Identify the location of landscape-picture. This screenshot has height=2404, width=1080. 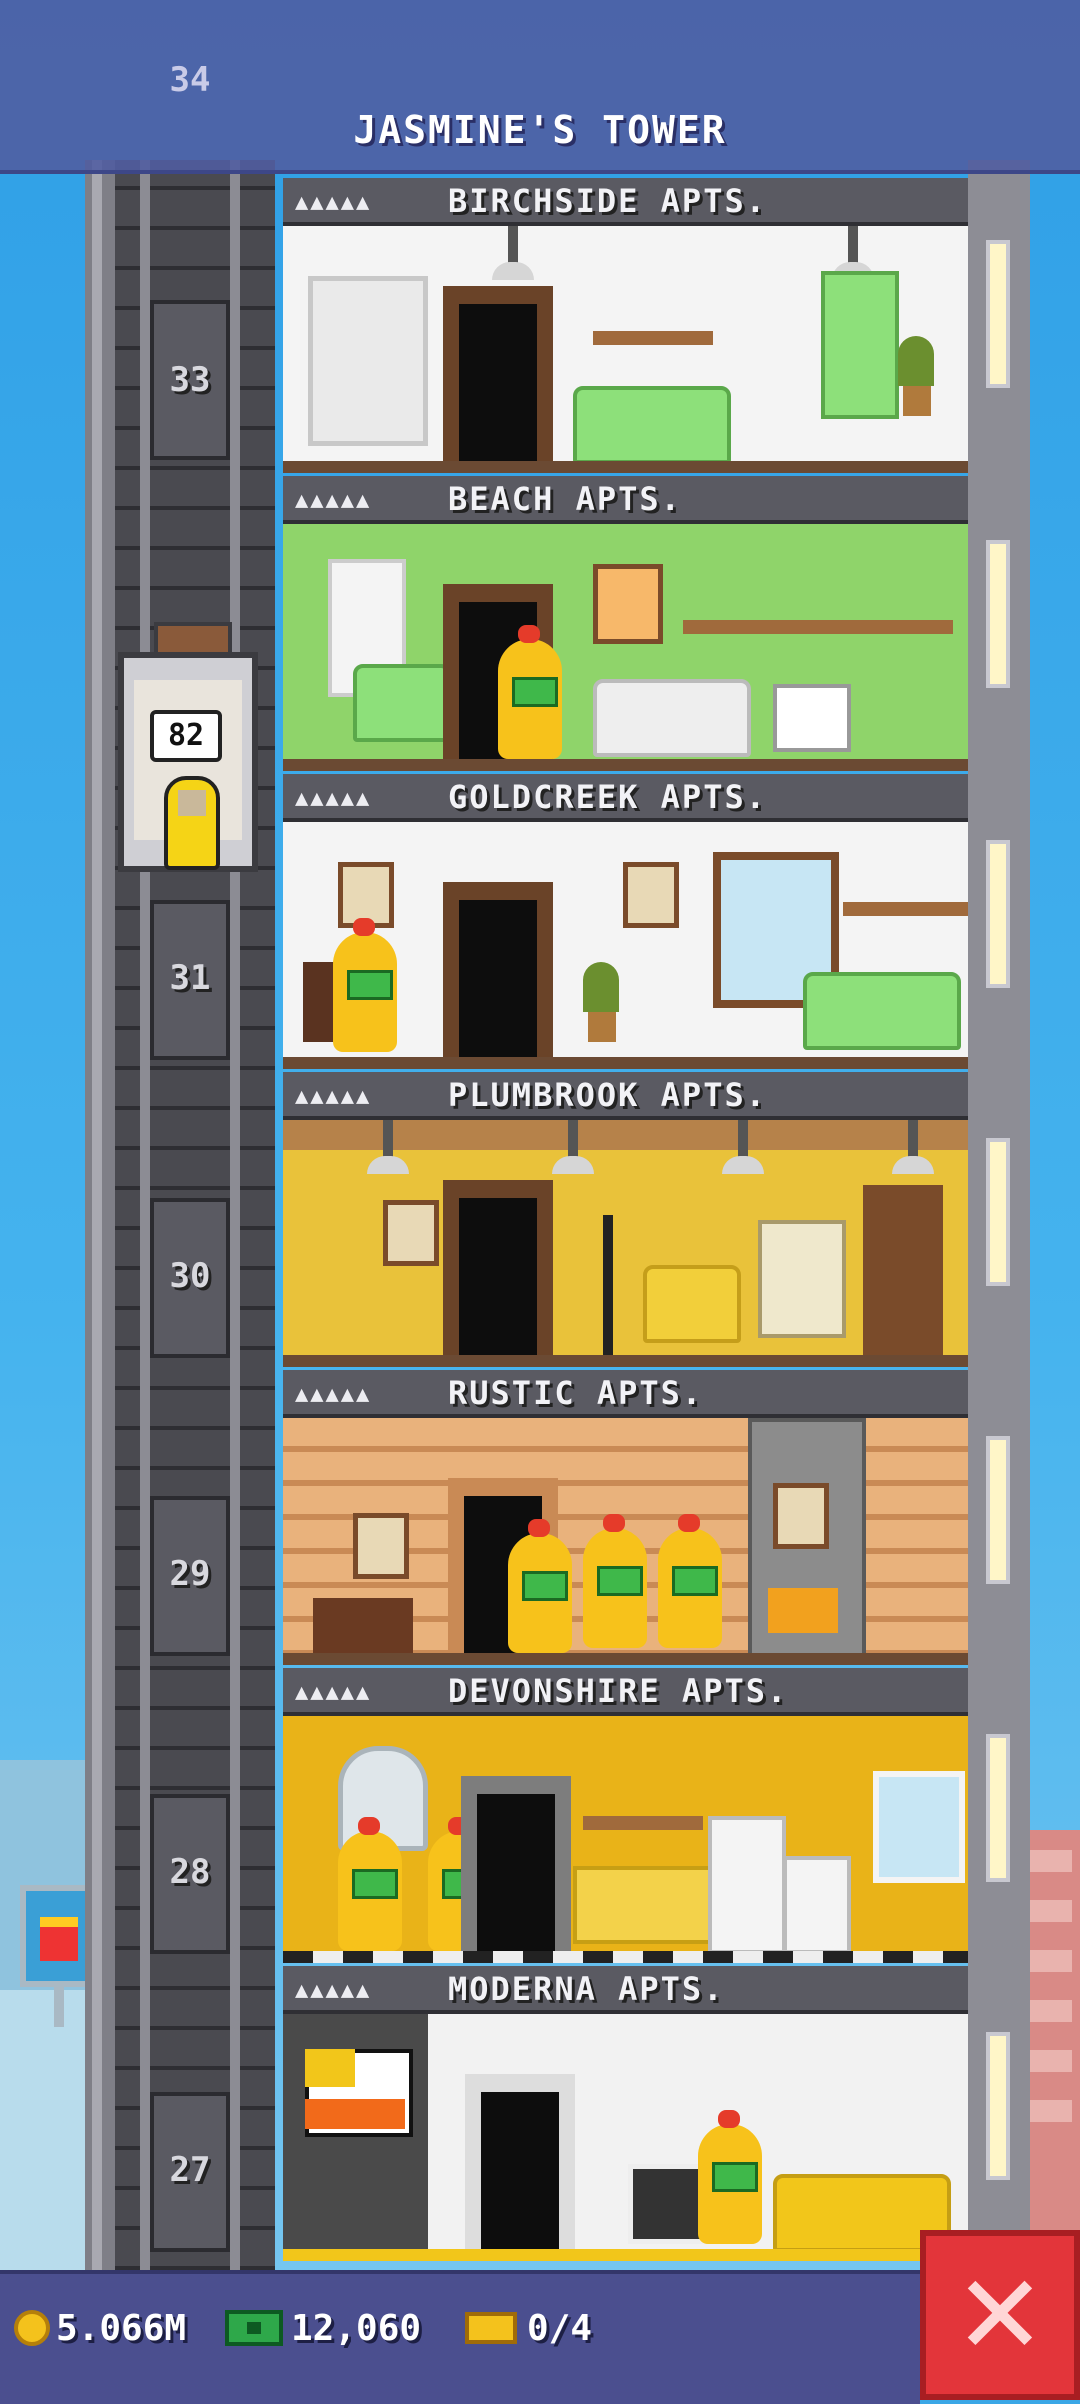
(651, 895).